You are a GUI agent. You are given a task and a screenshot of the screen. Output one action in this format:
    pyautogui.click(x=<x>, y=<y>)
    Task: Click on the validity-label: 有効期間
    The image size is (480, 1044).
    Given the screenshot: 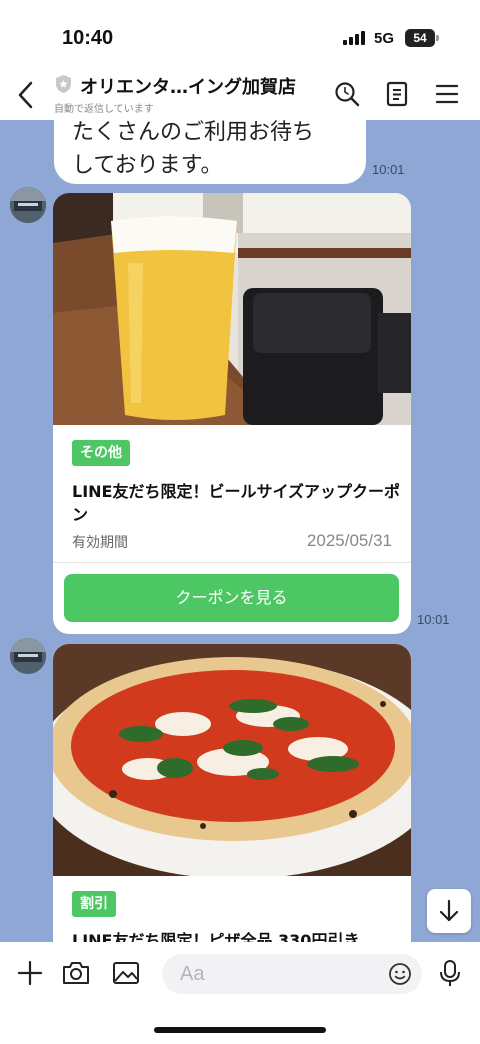 What is the action you would take?
    pyautogui.click(x=100, y=543)
    